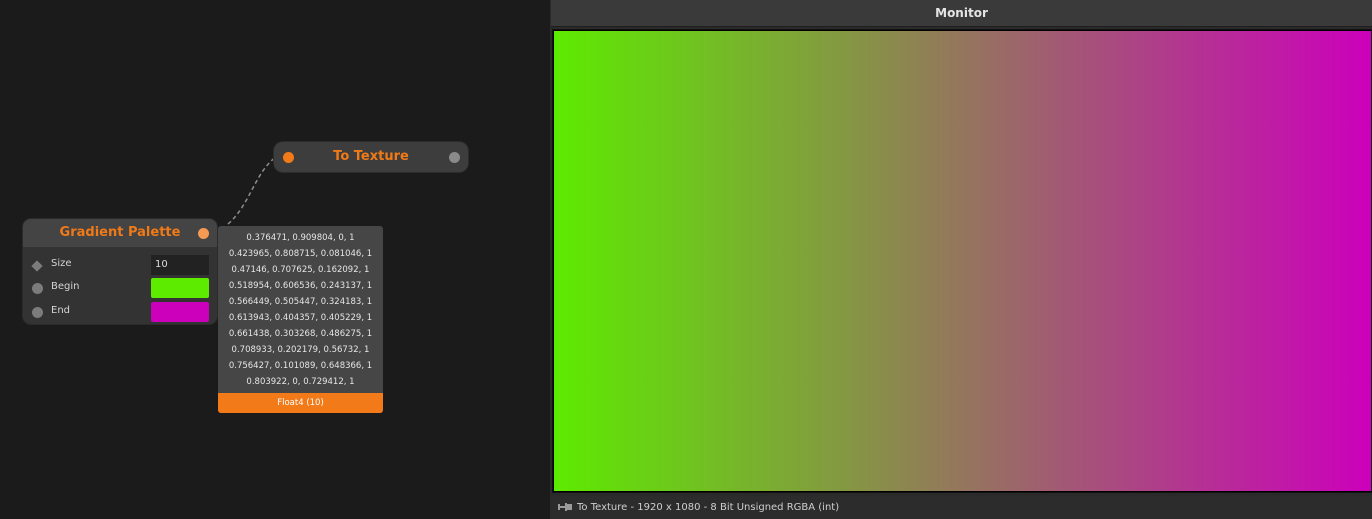 The height and width of the screenshot is (519, 1372). What do you see at coordinates (61, 263) in the screenshot?
I see `param-label: Size` at bounding box center [61, 263].